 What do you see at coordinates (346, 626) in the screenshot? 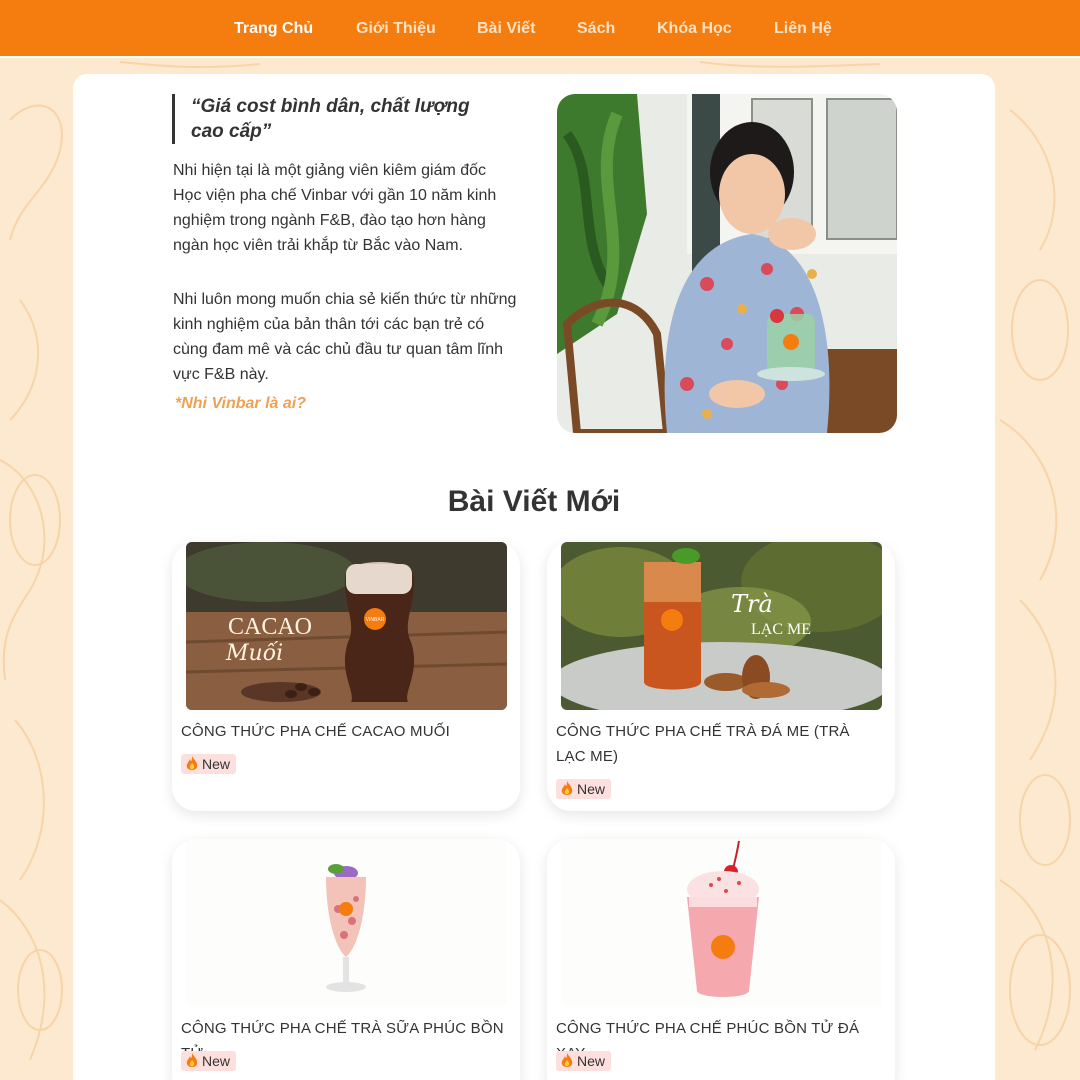
I see `post-thumbnail-cacao-muoi: VINBAR CACAO Muối` at bounding box center [346, 626].